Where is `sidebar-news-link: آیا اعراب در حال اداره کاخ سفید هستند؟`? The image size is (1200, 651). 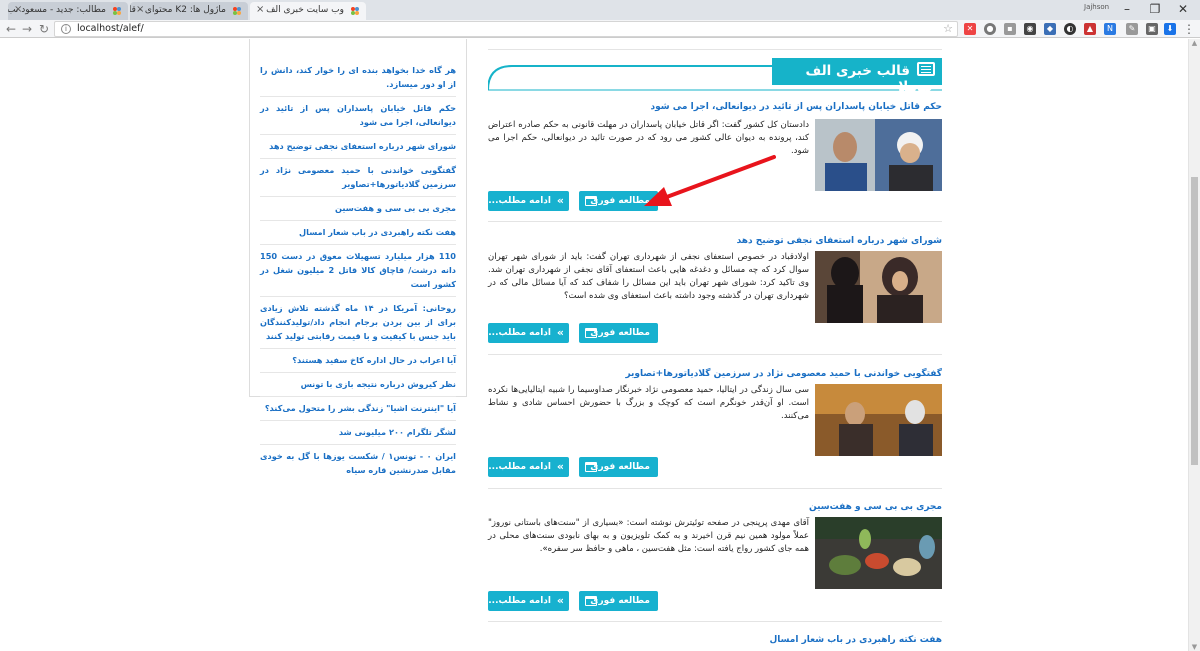 sidebar-news-link: آیا اعراب در حال اداره کاخ سفید هستند؟ is located at coordinates (358, 361).